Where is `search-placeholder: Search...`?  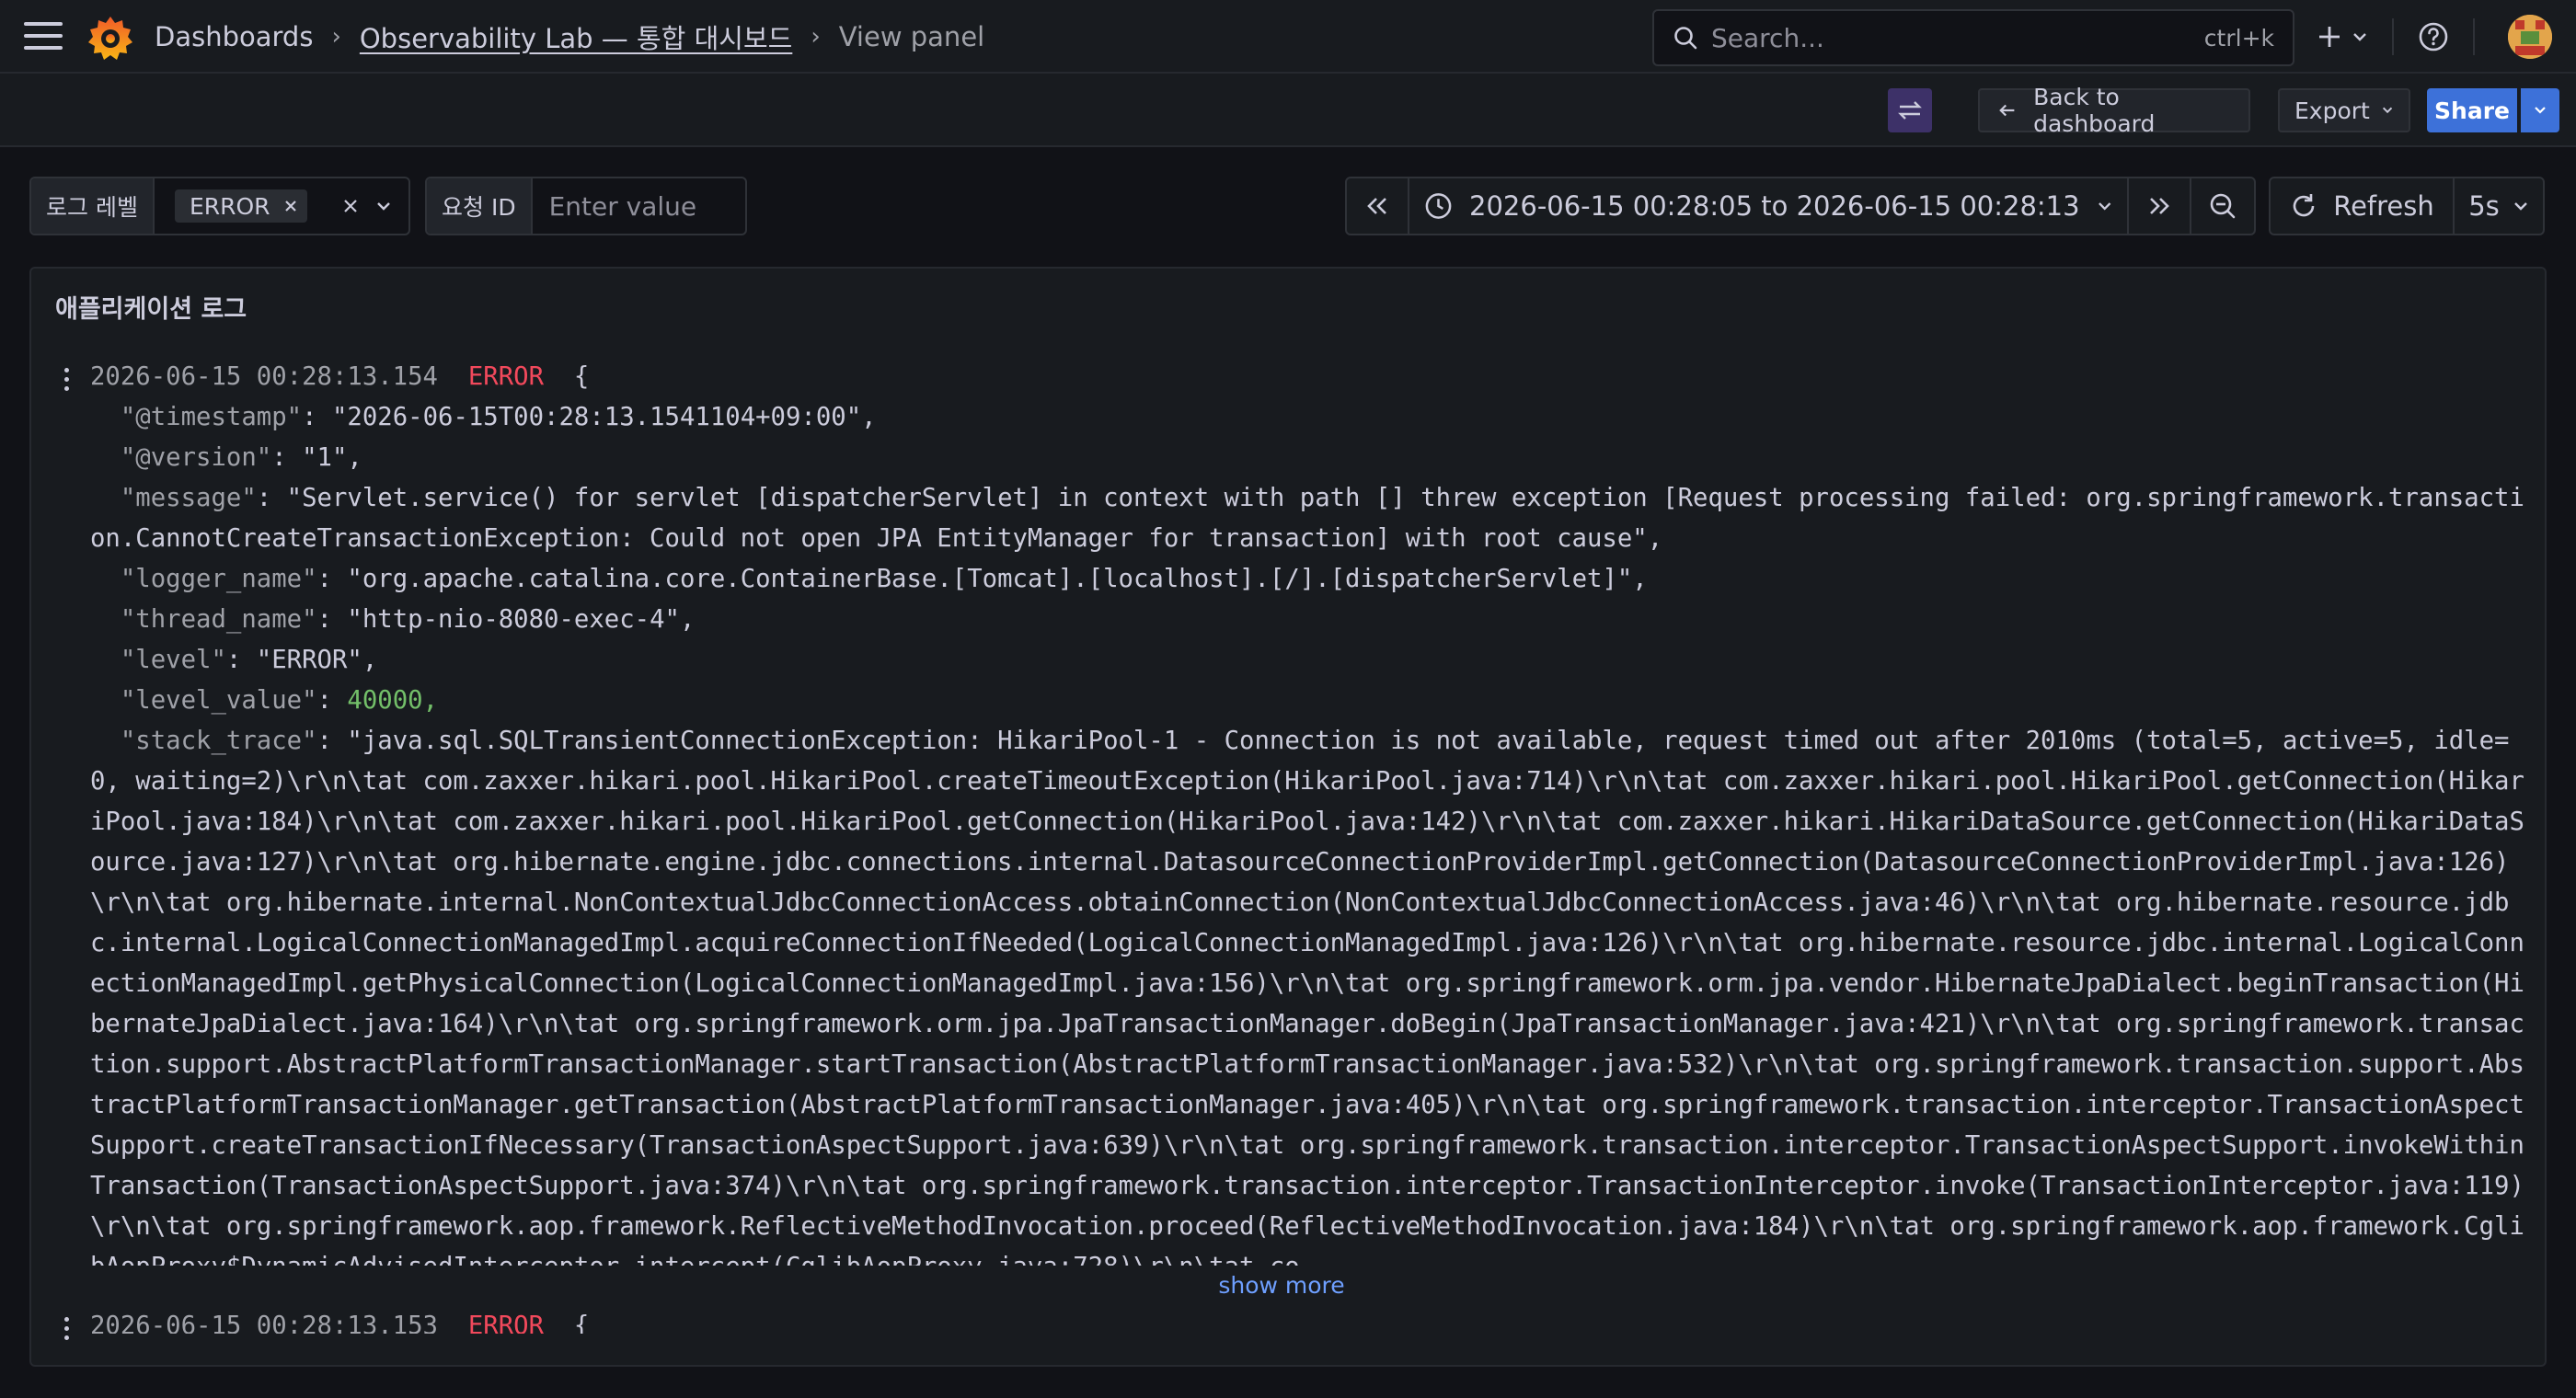 search-placeholder: Search... is located at coordinates (1767, 37).